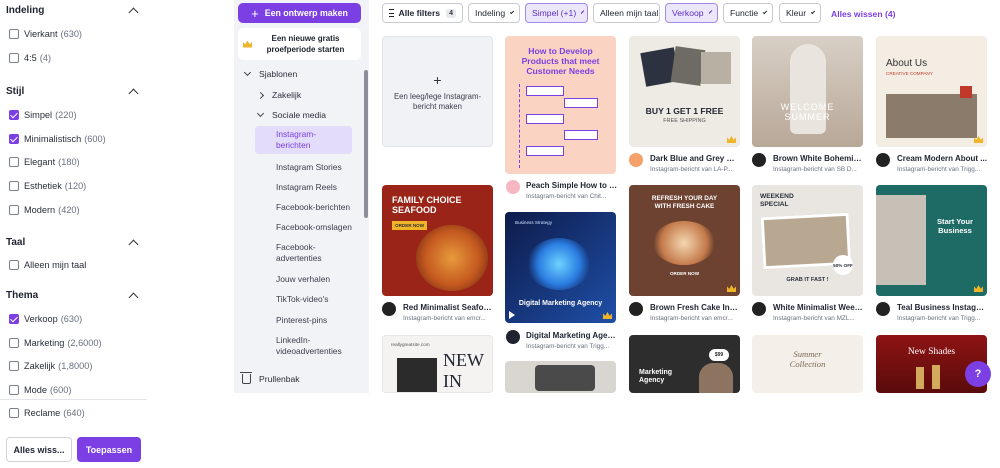  Describe the element at coordinates (57, 139) in the screenshot. I see `filter-option-minimalistisch: Minimalistisch (600)` at that location.